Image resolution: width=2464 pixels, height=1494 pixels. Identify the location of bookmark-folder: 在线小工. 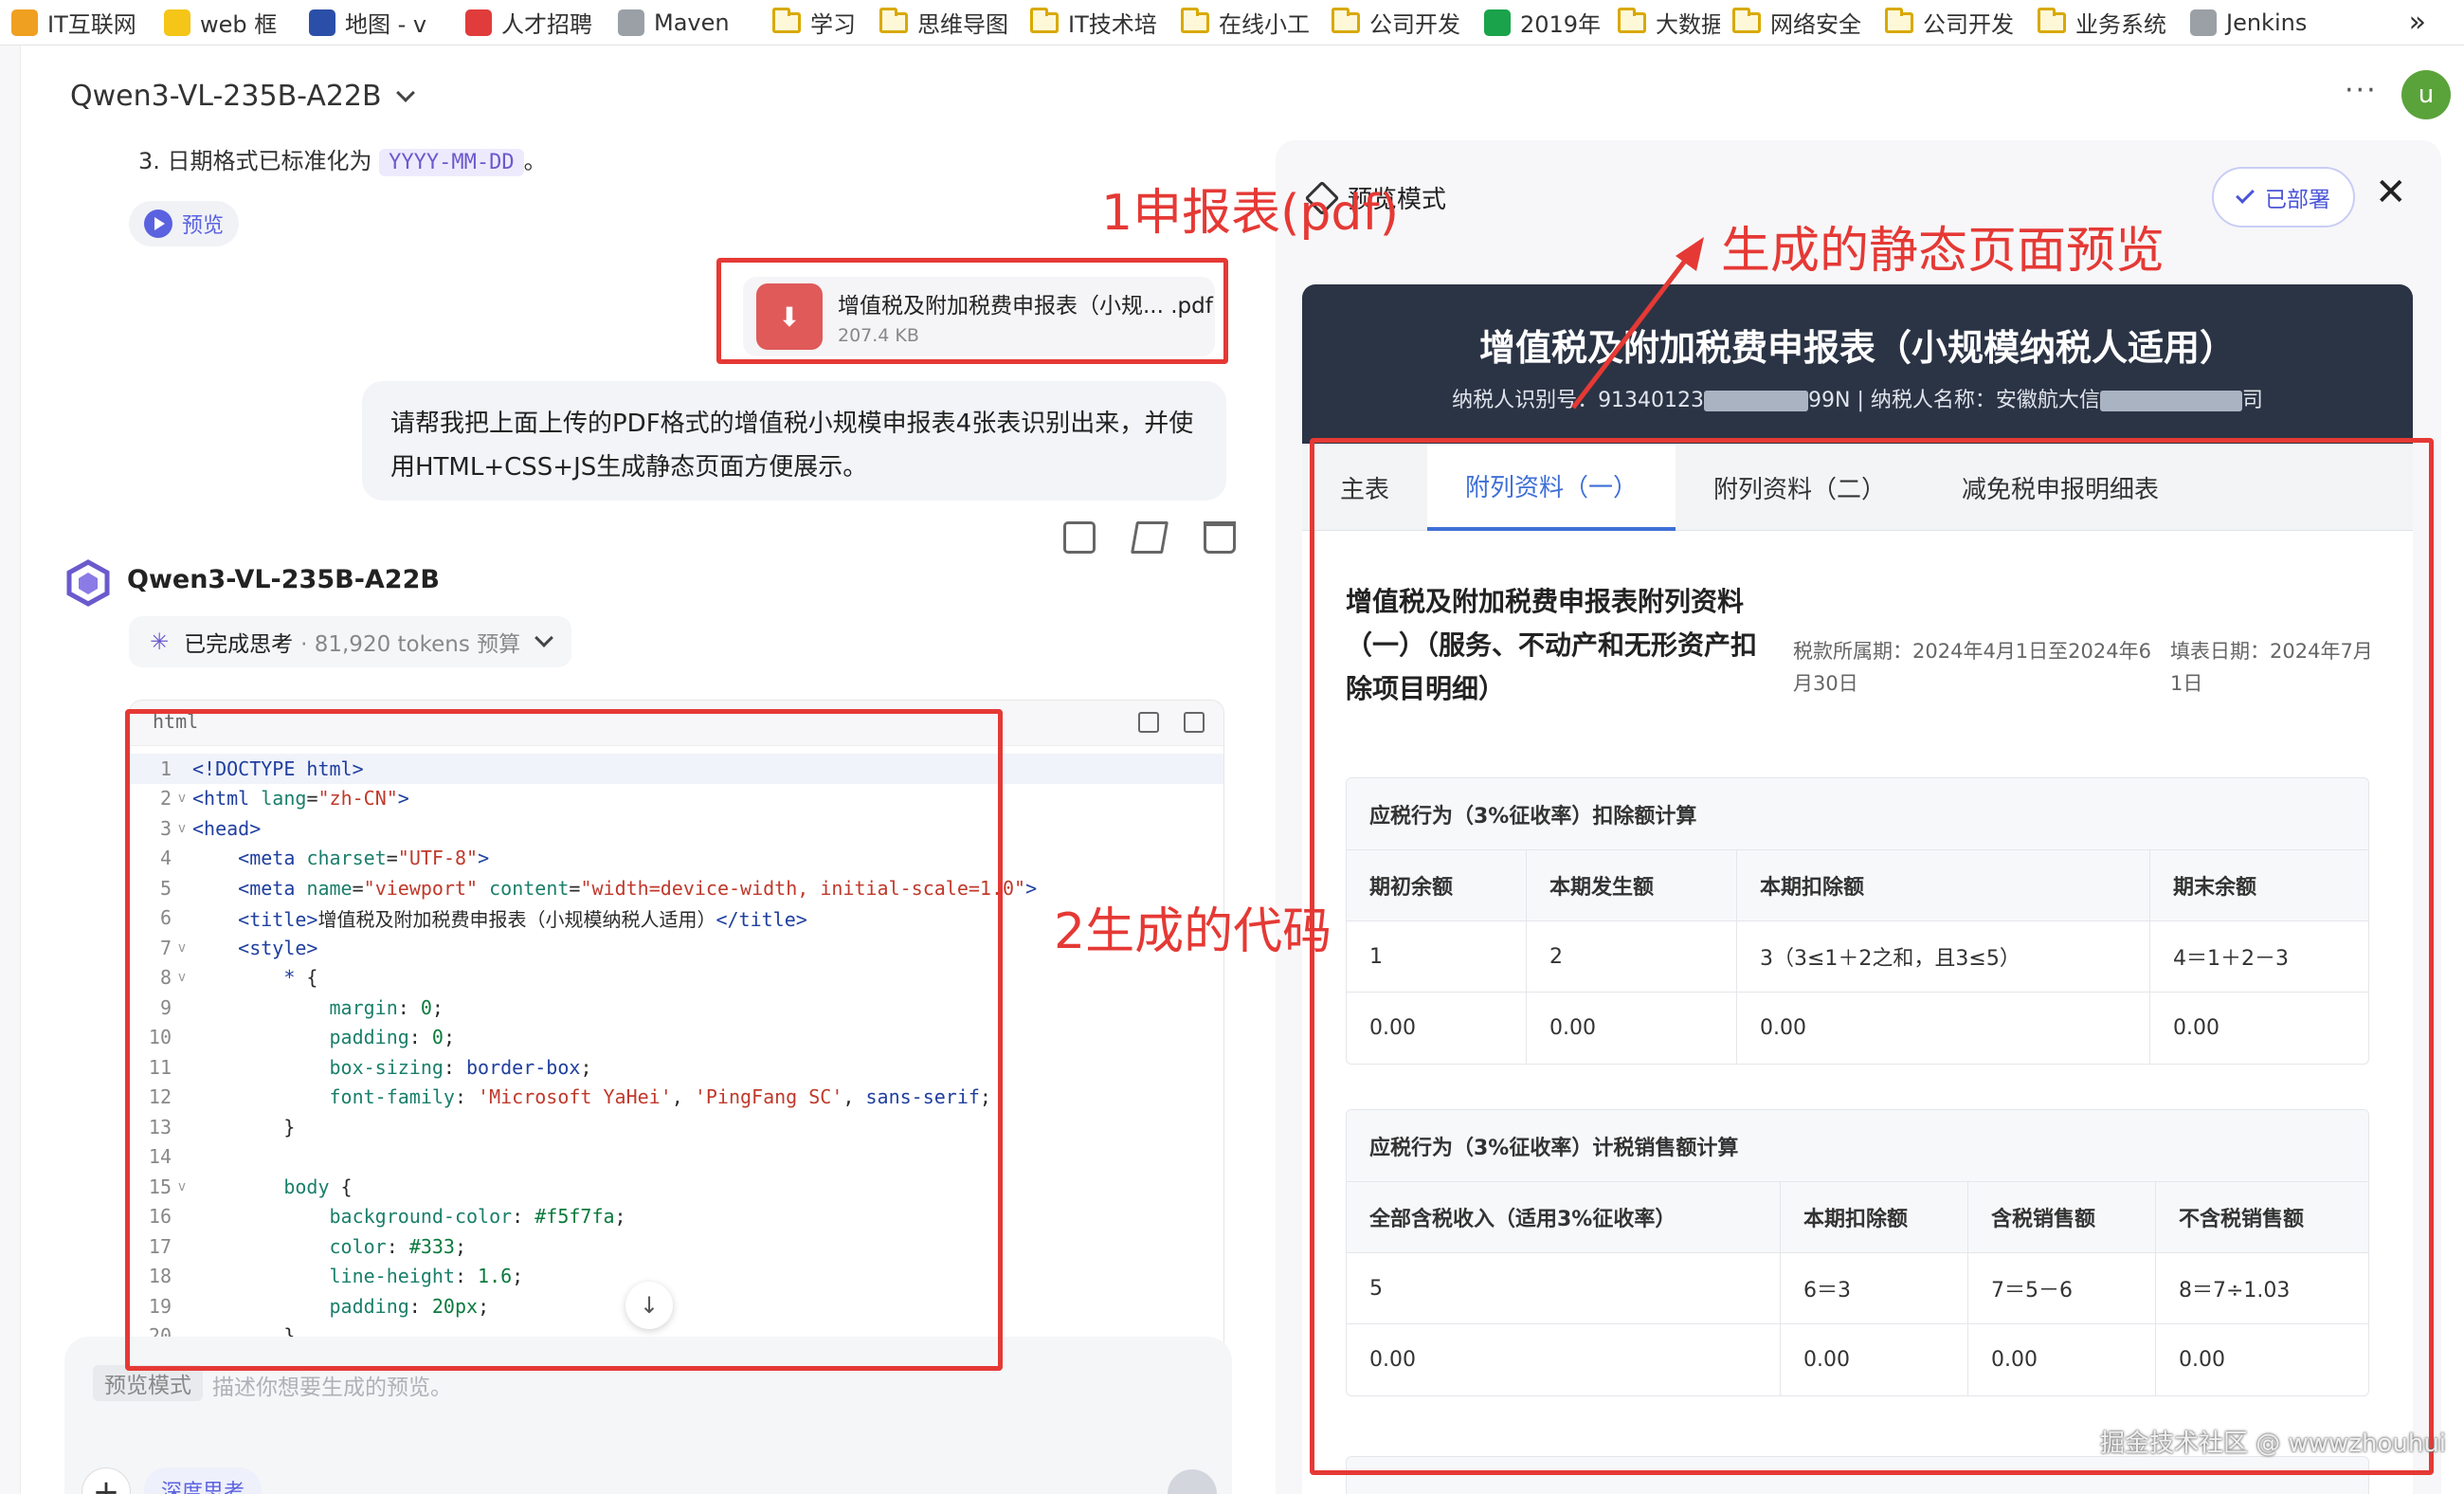
(1250, 23).